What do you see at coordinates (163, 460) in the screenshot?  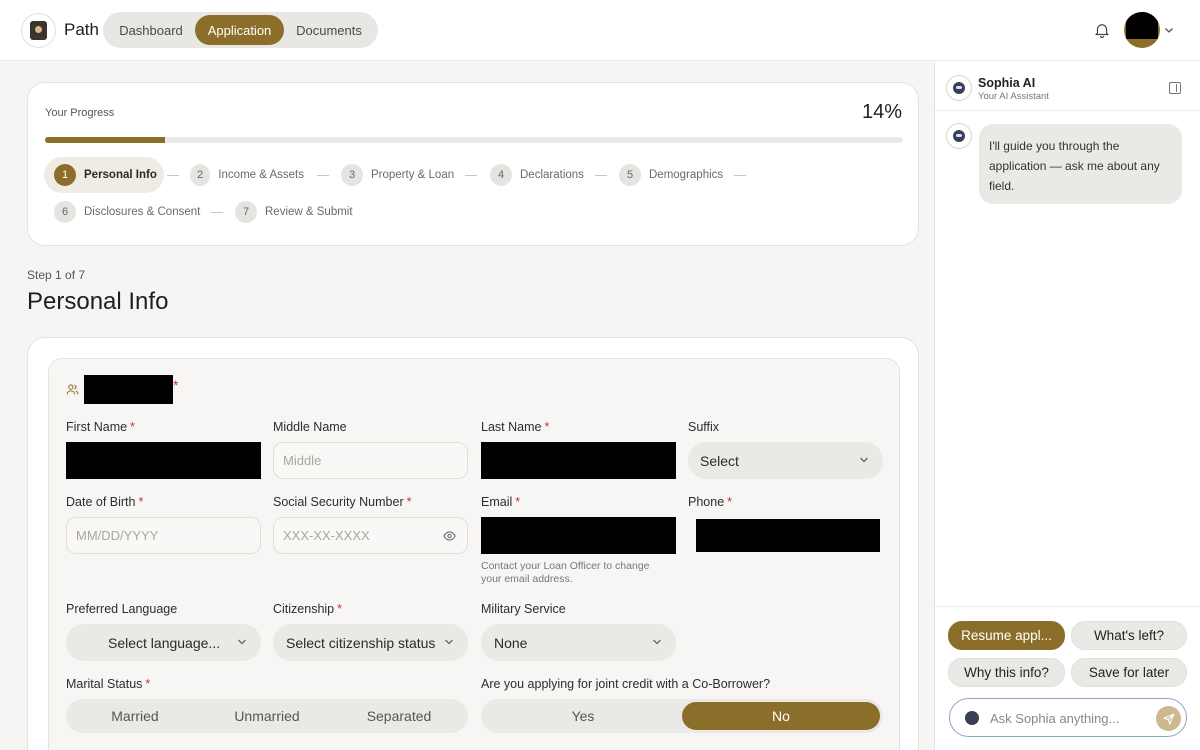 I see `first-name-field` at bounding box center [163, 460].